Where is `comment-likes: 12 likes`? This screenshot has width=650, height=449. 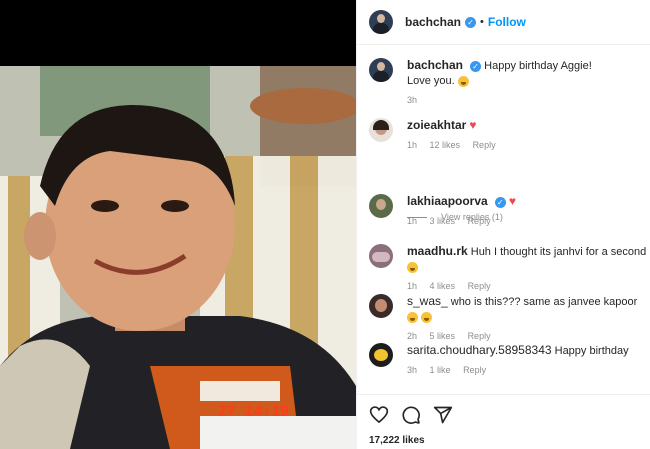 comment-likes: 12 likes is located at coordinates (445, 145).